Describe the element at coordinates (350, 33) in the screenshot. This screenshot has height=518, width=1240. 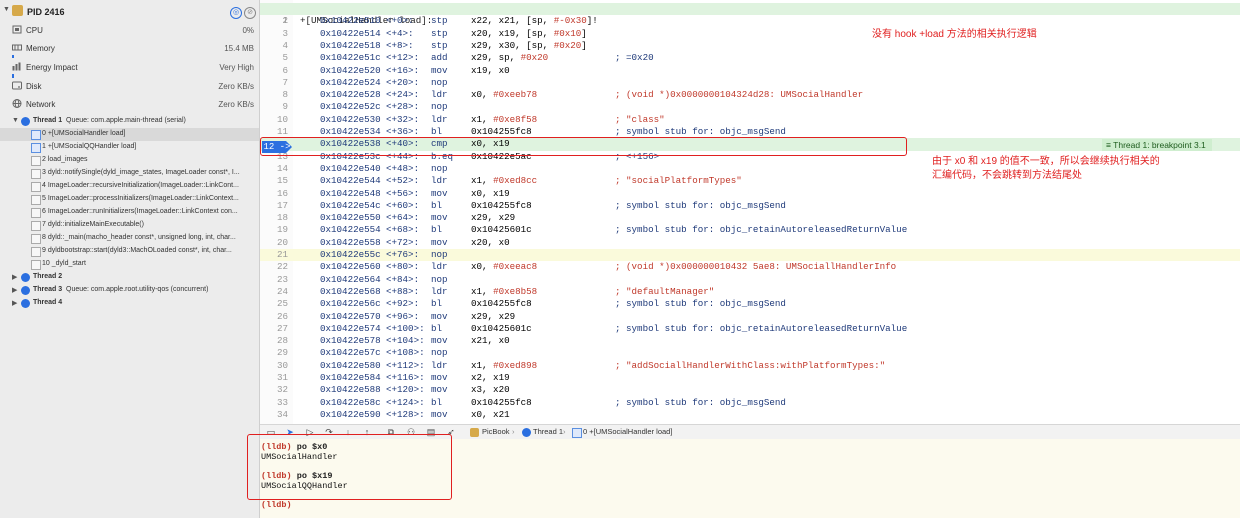
I see `address: 0x10422e514` at that location.